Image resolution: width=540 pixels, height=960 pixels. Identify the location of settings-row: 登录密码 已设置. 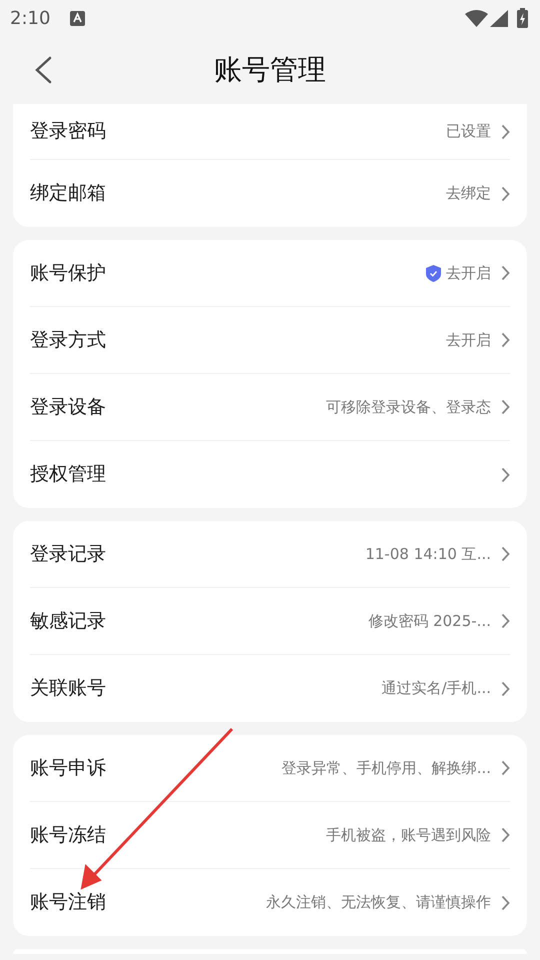
(270, 132).